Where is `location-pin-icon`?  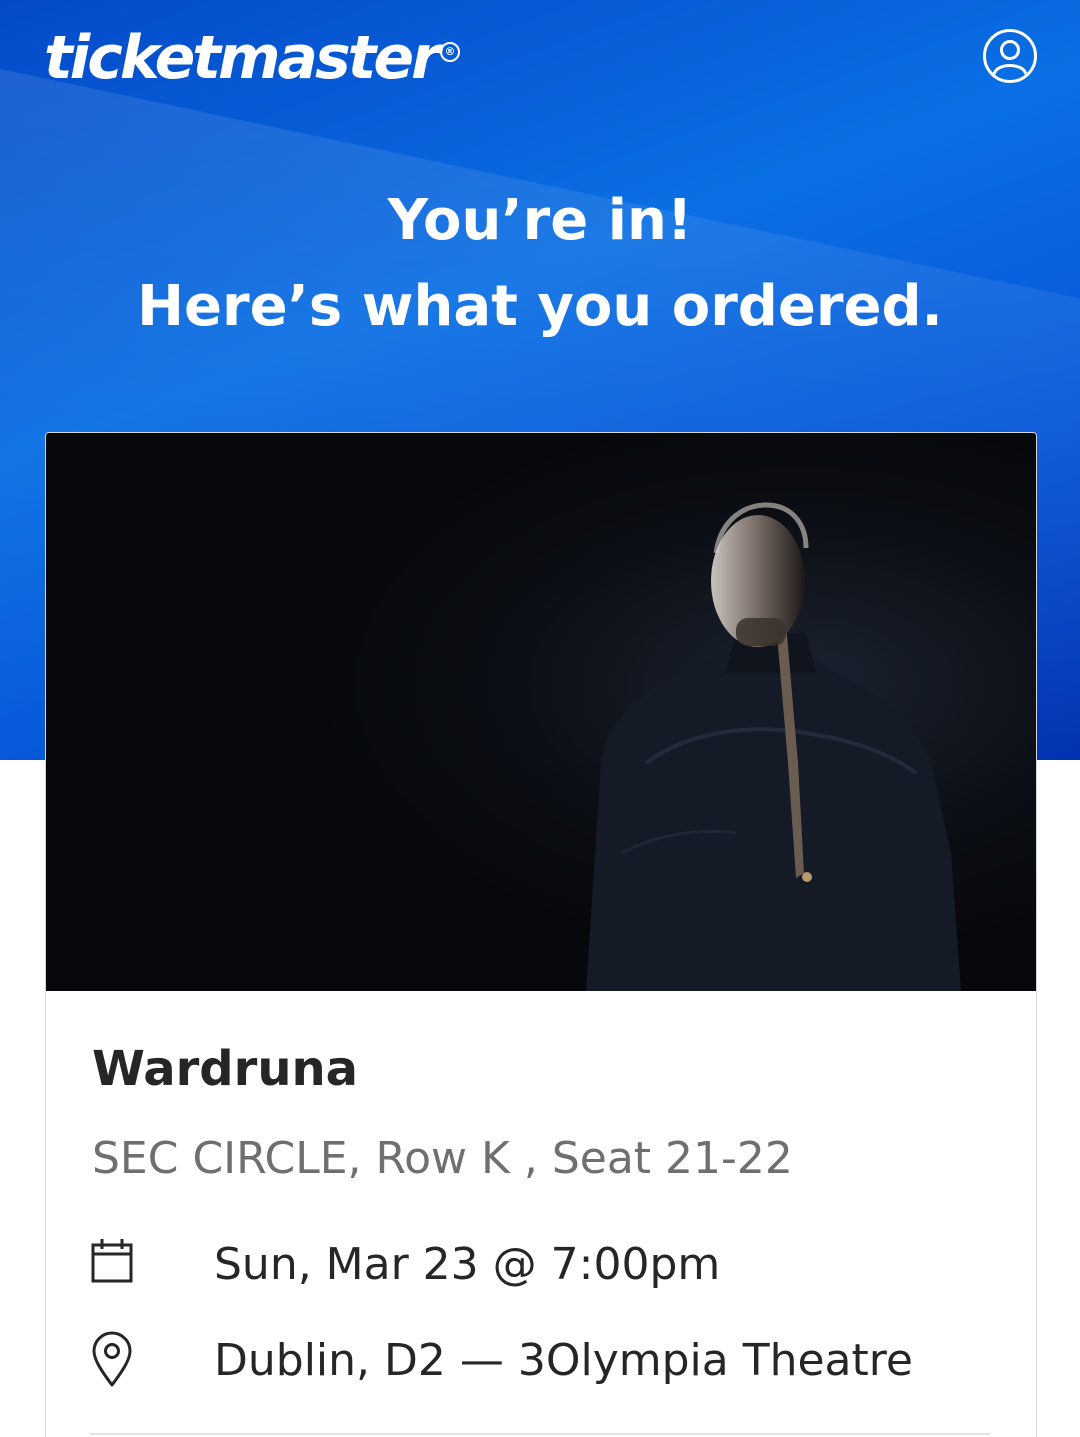 location-pin-icon is located at coordinates (112, 1359).